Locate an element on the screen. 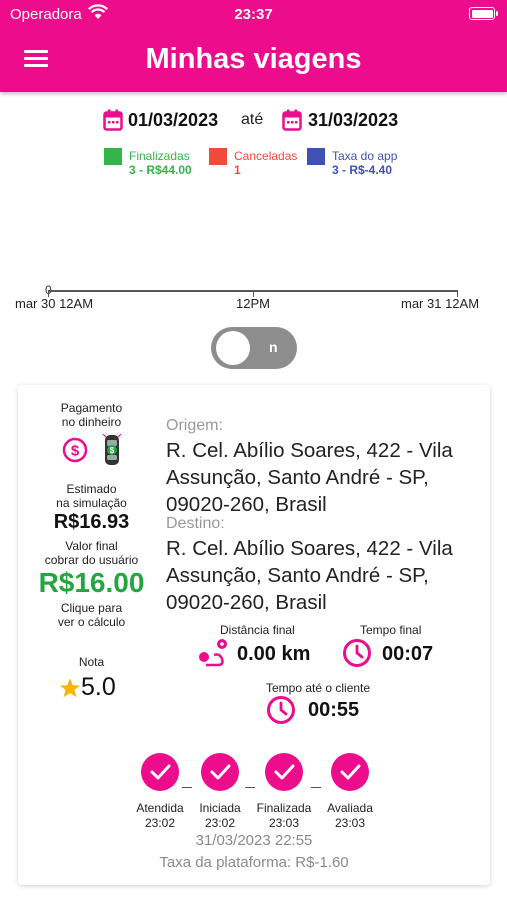 This screenshot has width=507, height=900. battery-icon is located at coordinates (483, 13).